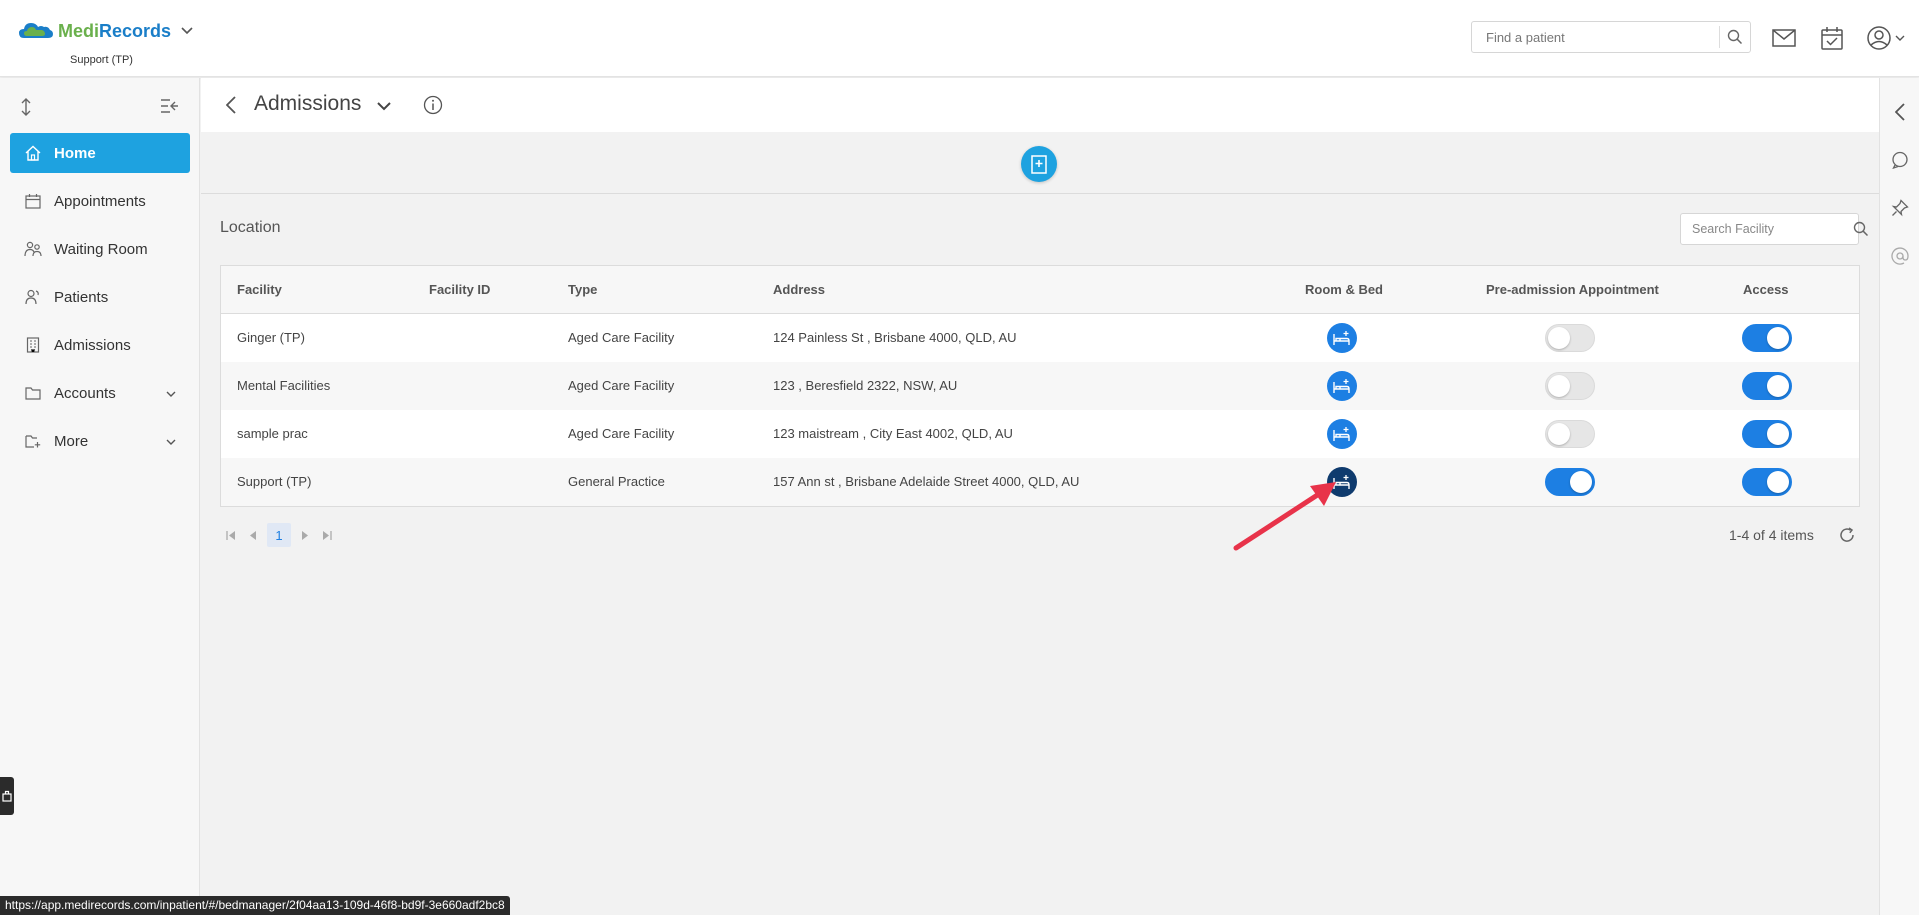 The height and width of the screenshot is (915, 1919). I want to click on sidebar-item-waiting-room: Waiting Room, so click(100, 249).